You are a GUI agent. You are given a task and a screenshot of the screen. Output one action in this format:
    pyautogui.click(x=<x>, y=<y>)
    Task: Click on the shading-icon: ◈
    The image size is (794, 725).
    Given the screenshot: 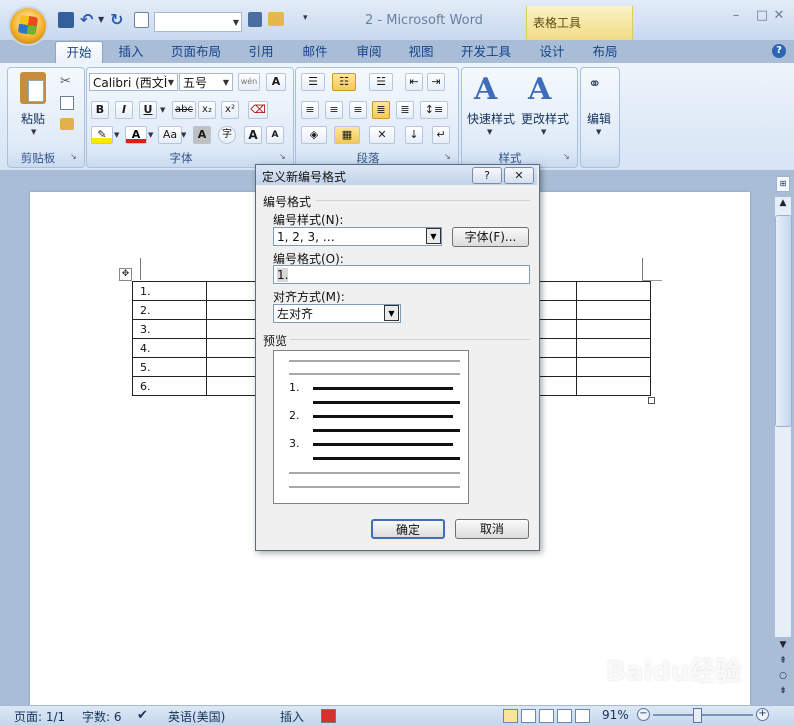 What is the action you would take?
    pyautogui.click(x=314, y=135)
    